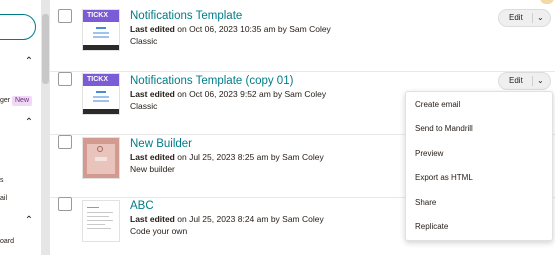 This screenshot has width=555, height=259. I want to click on template-type: Code your own, so click(159, 231).